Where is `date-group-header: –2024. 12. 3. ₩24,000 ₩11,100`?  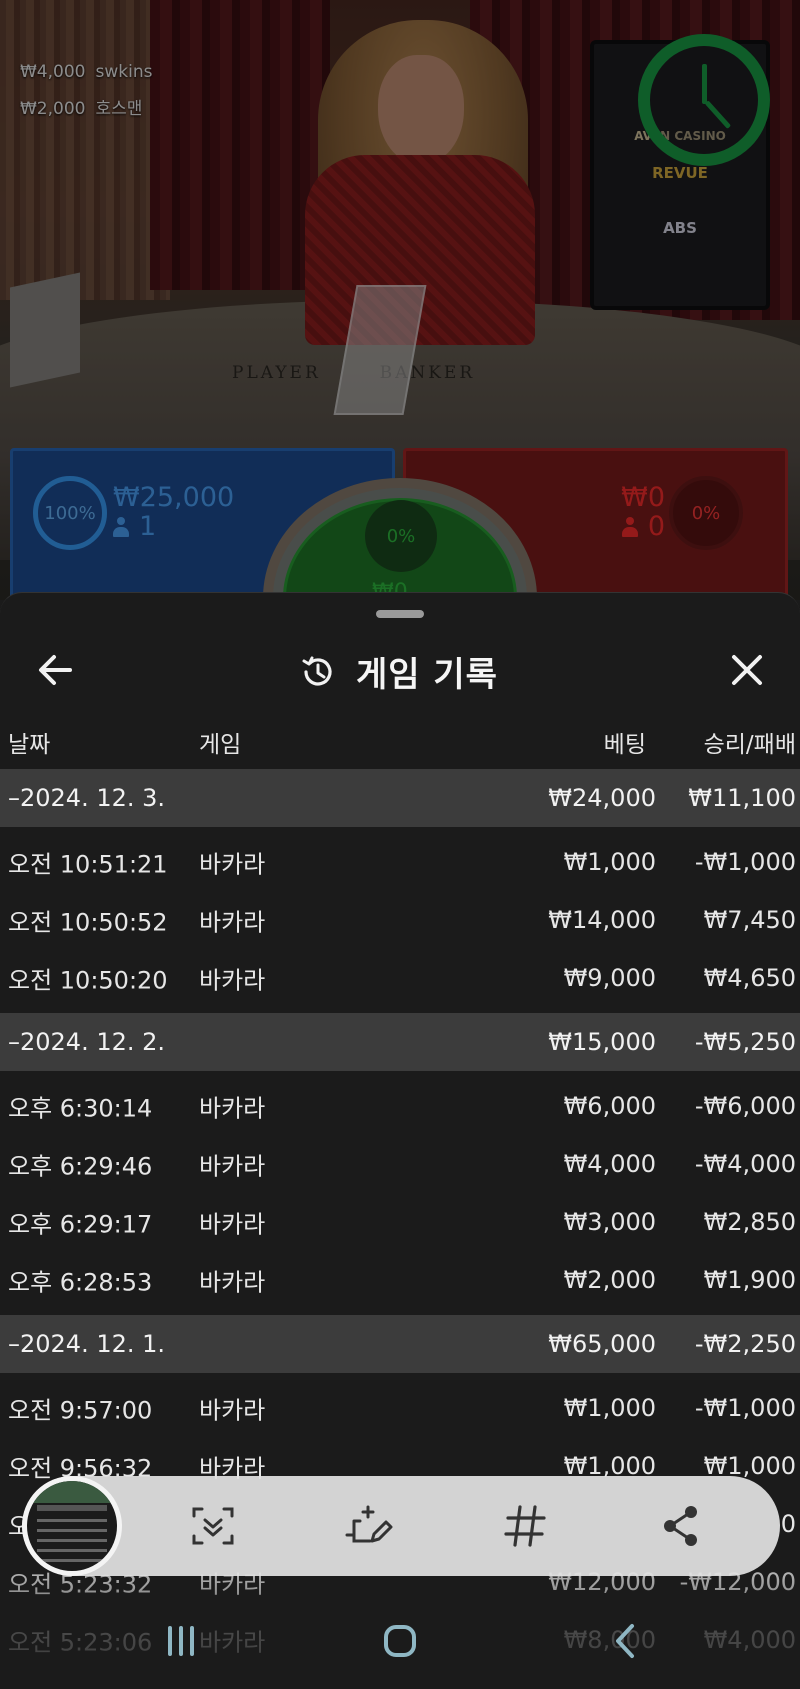
date-group-header: –2024. 12. 3. ₩24,000 ₩11,100 is located at coordinates (400, 798).